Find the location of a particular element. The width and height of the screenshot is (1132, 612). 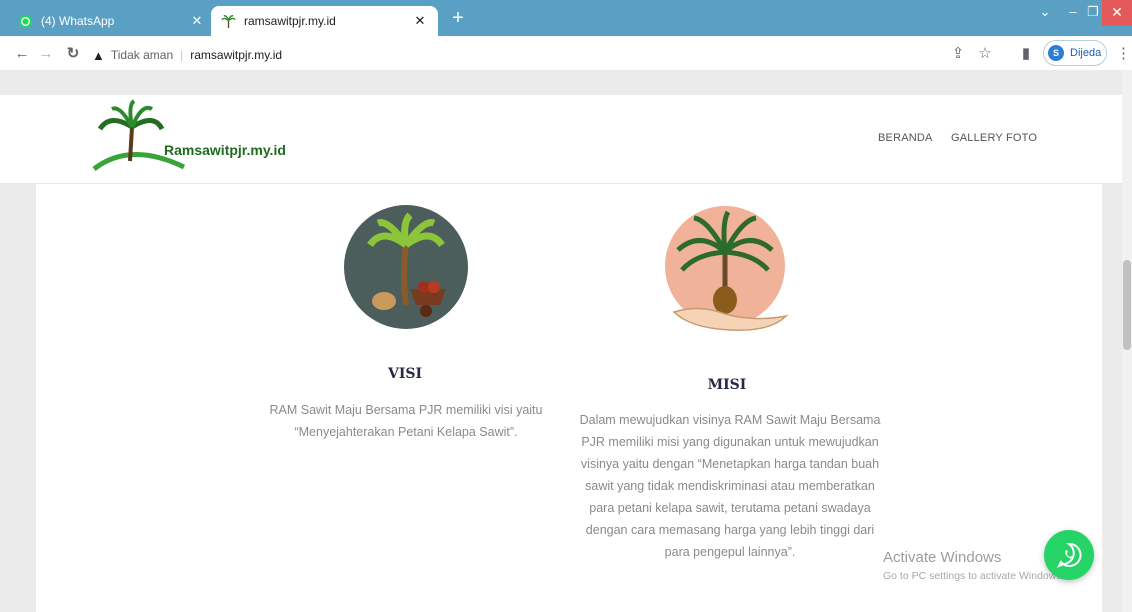

visi-heading: VISI is located at coordinates (405, 374).